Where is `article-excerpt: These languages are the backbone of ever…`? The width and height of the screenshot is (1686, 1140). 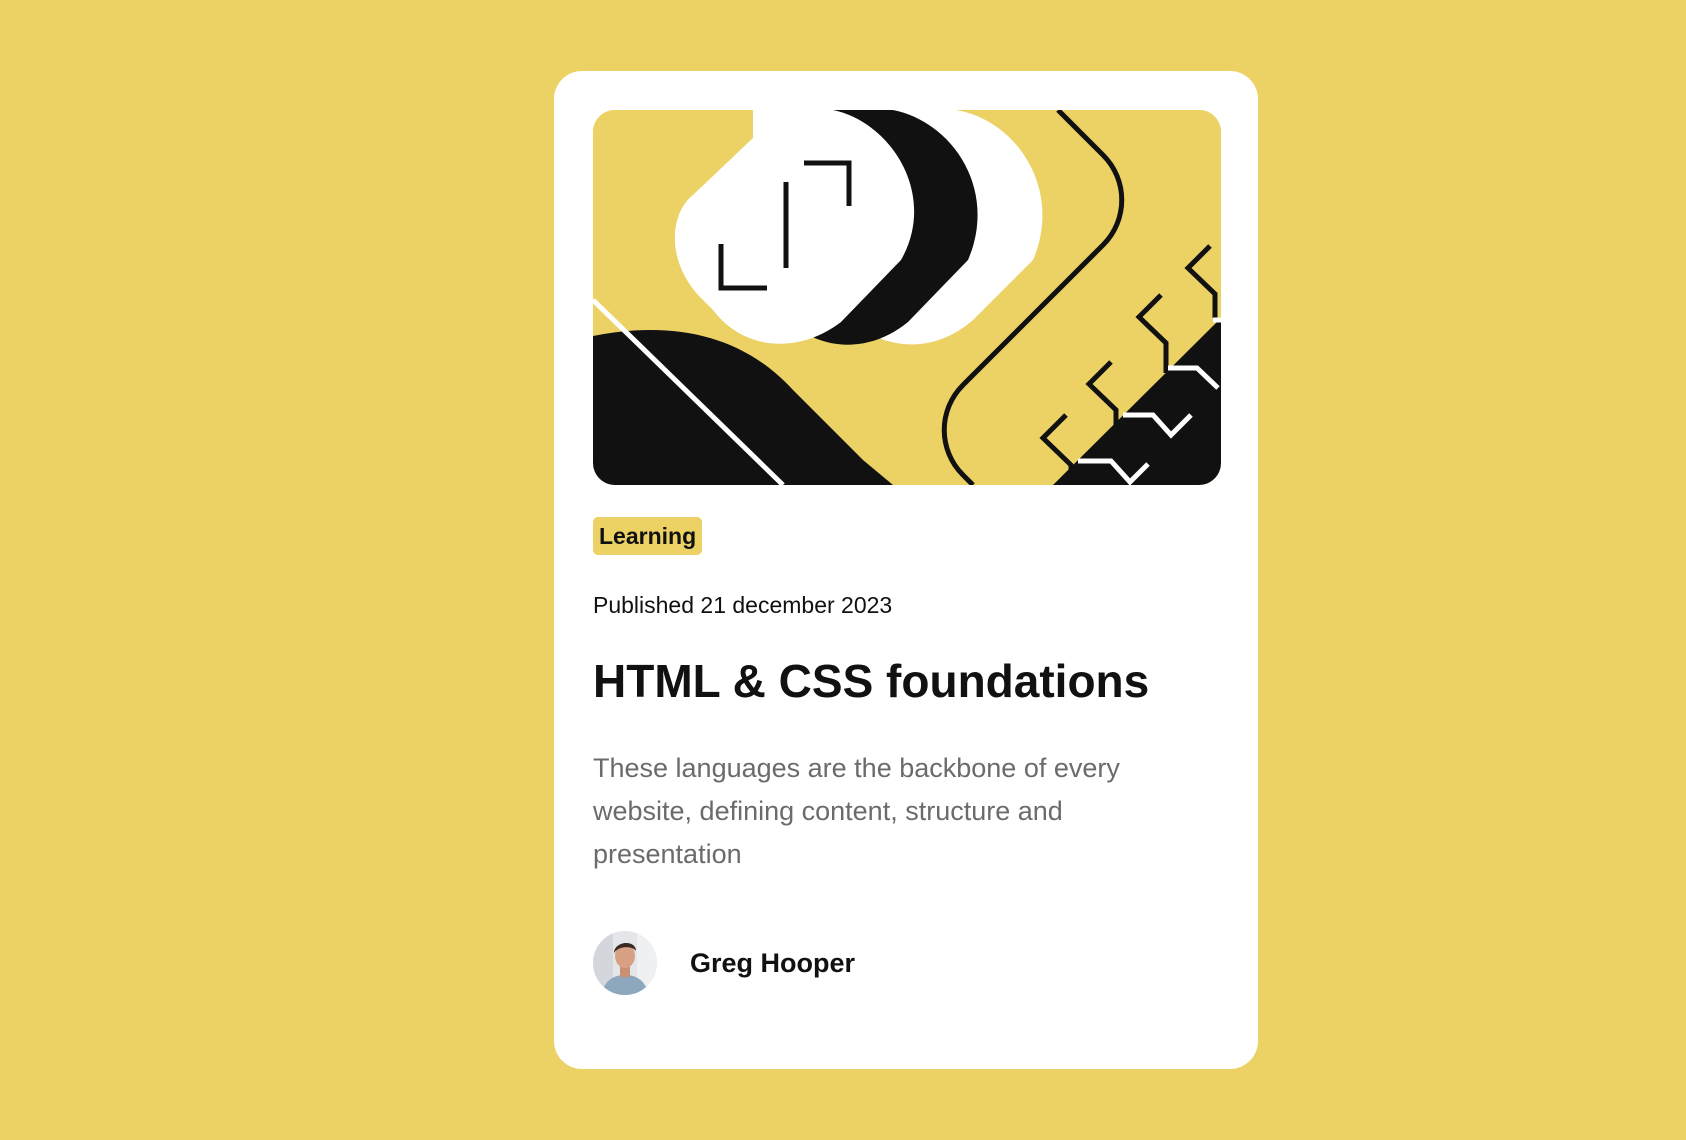
article-excerpt: These languages are the backbone of ever… is located at coordinates (856, 811).